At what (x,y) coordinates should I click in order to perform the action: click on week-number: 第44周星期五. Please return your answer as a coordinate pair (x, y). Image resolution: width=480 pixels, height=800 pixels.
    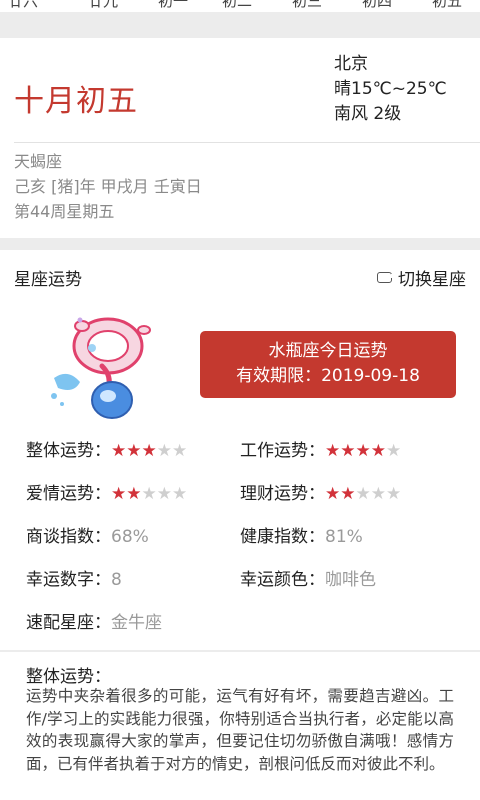
    Looking at the image, I should click on (64, 211).